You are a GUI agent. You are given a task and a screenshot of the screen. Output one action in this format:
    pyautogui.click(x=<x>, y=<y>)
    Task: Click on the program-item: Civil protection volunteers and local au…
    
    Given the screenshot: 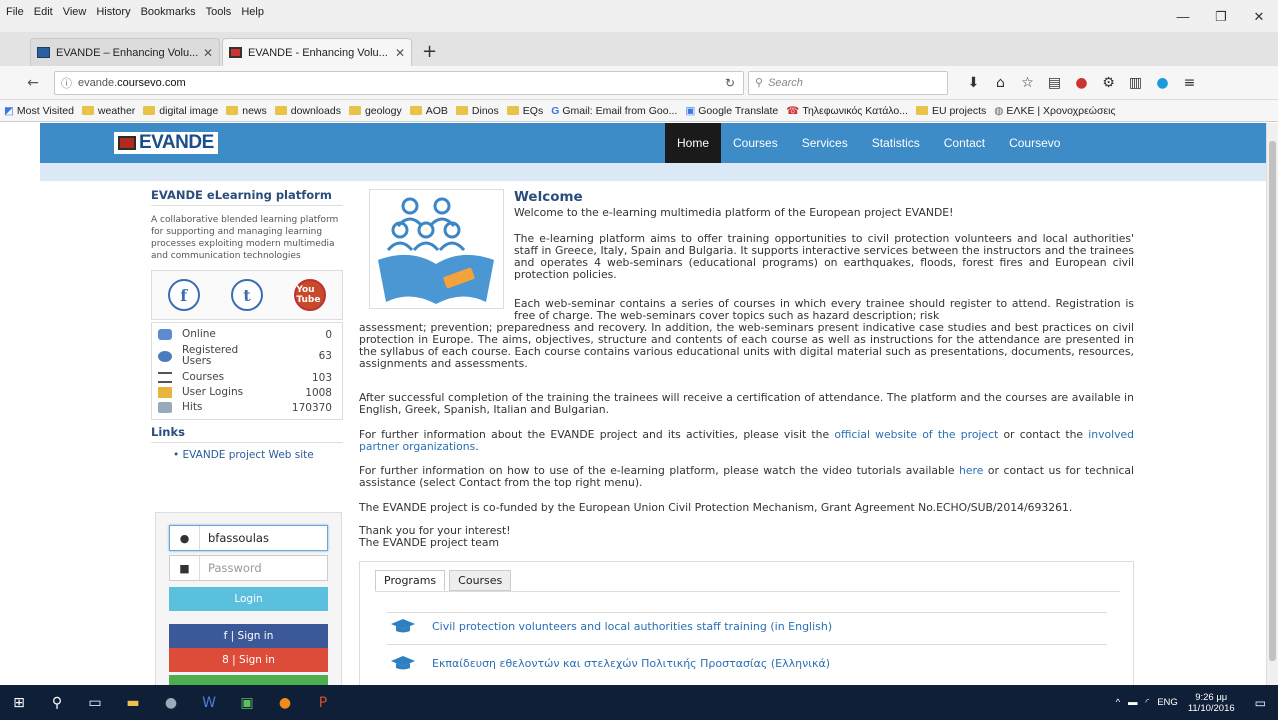 What is the action you would take?
    pyautogui.click(x=611, y=626)
    